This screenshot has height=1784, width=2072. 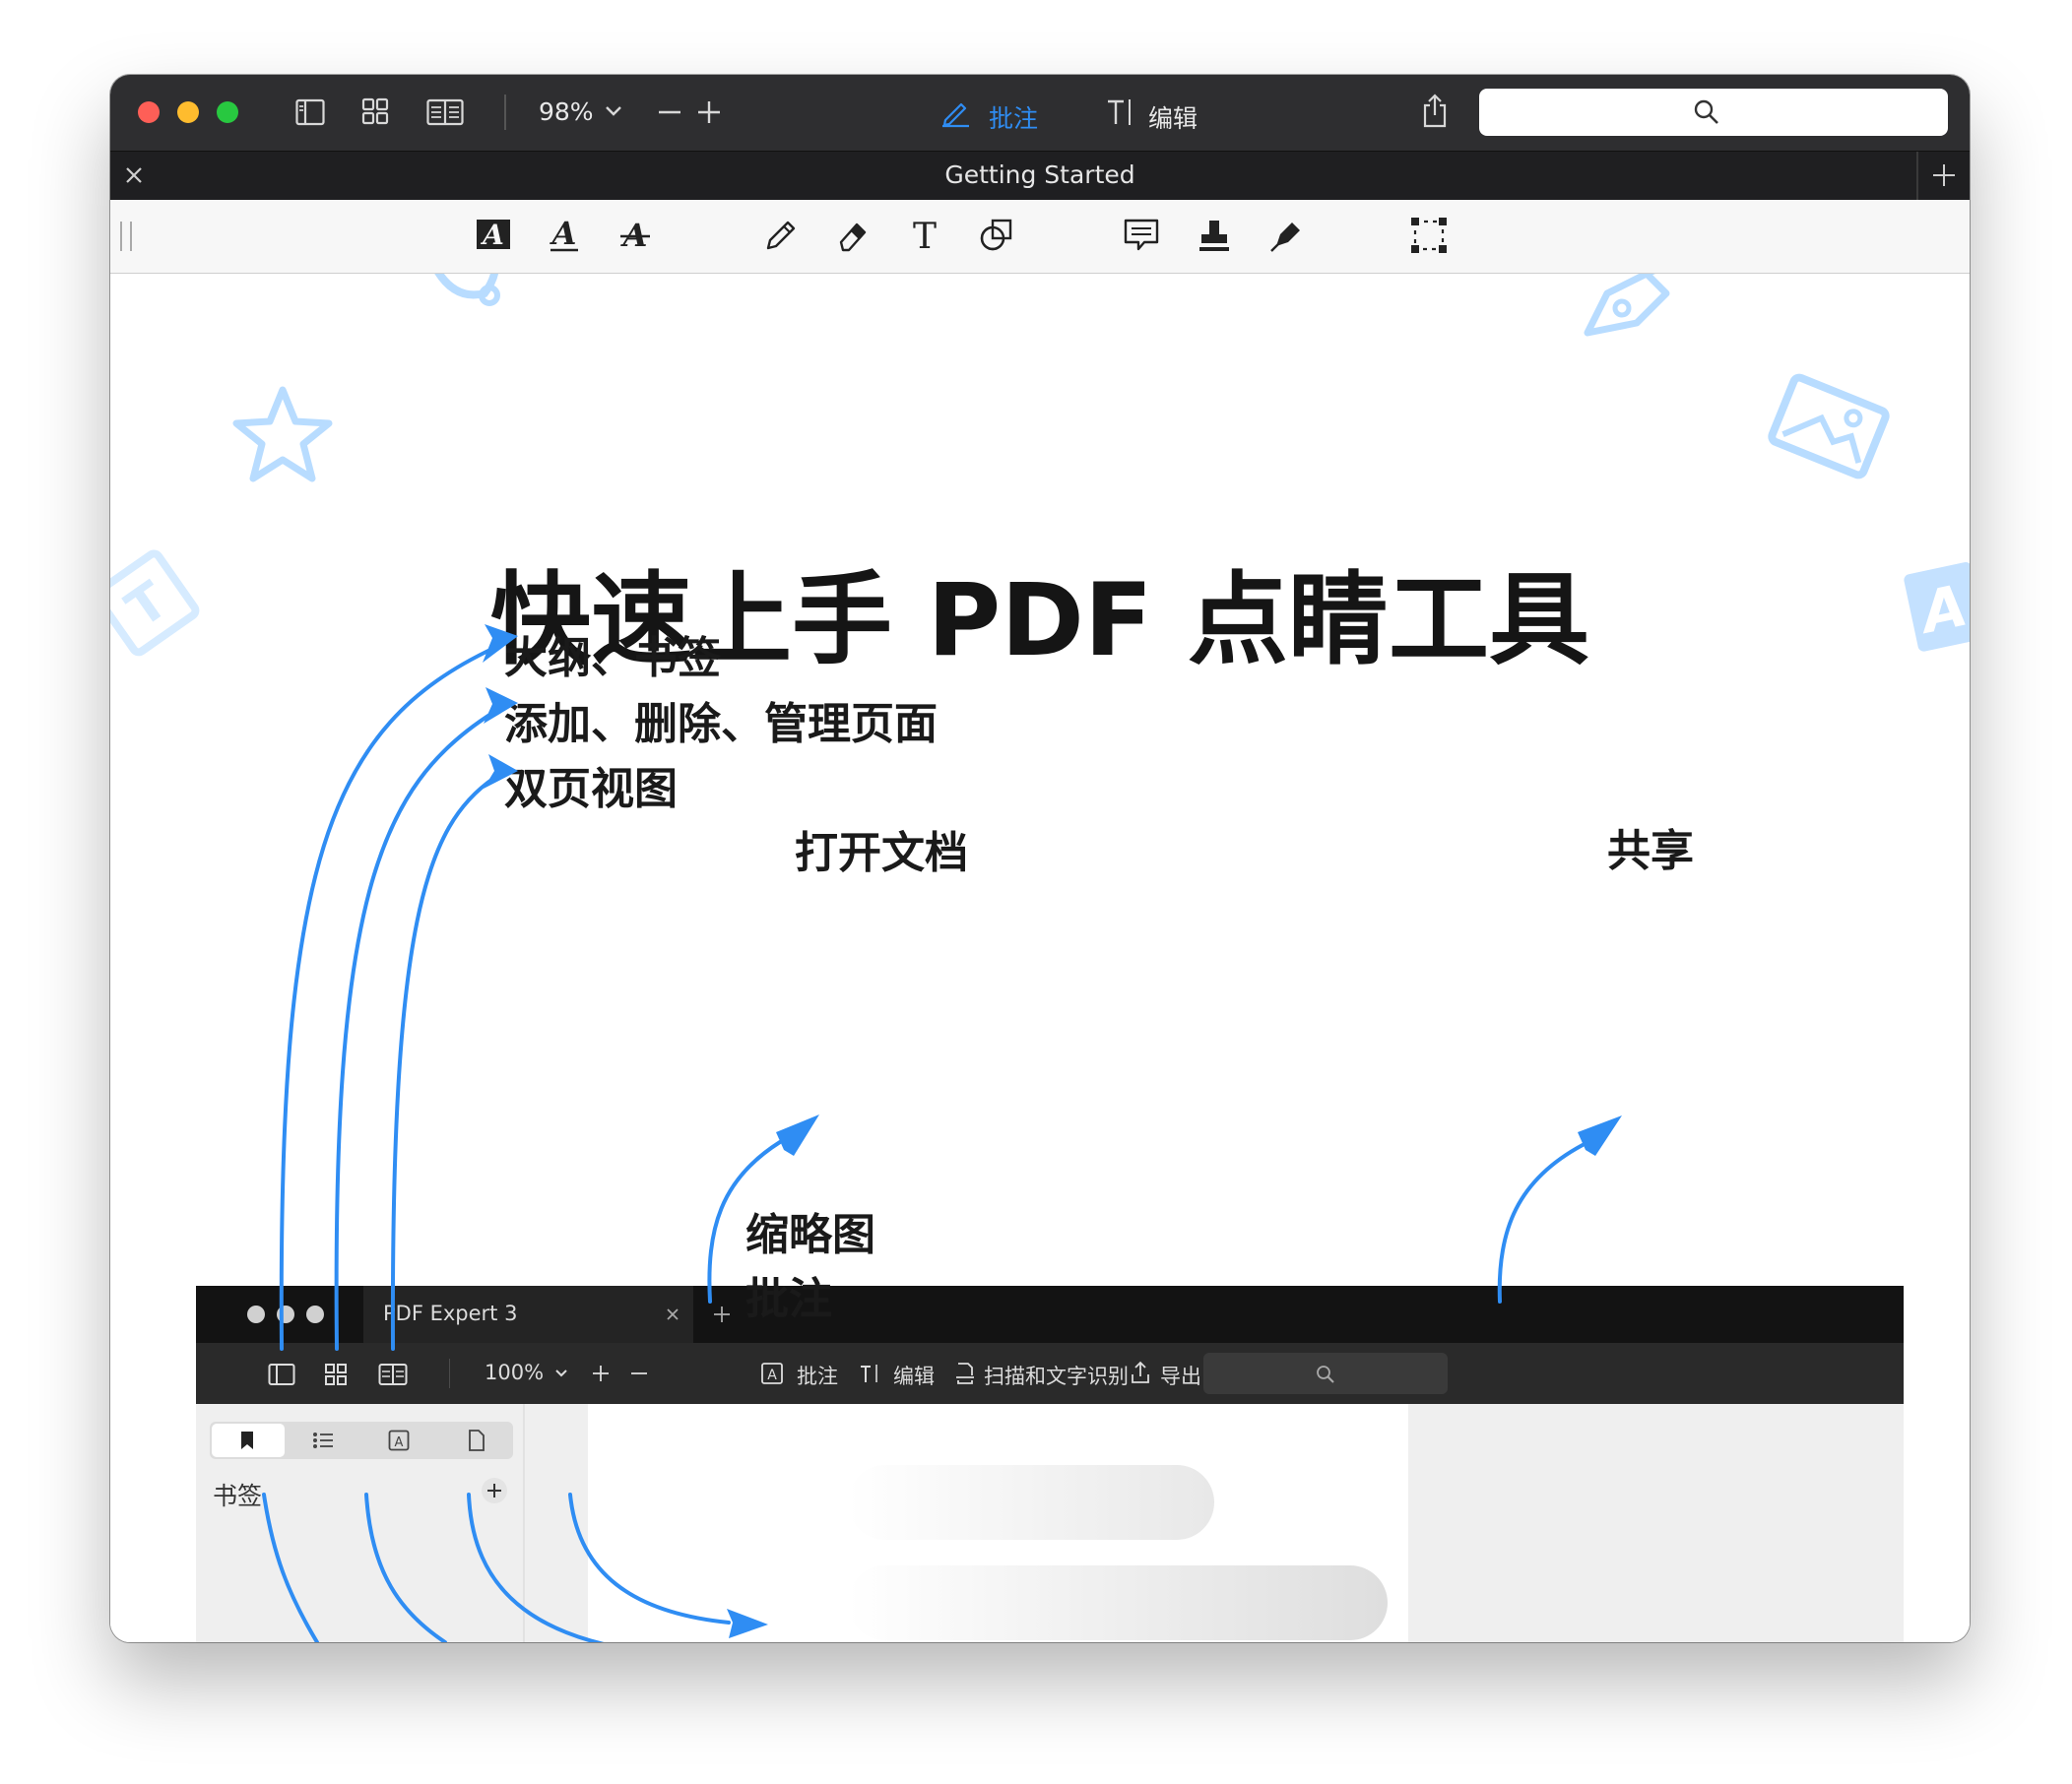 What do you see at coordinates (709, 112) in the screenshot?
I see `zoom-in-icon` at bounding box center [709, 112].